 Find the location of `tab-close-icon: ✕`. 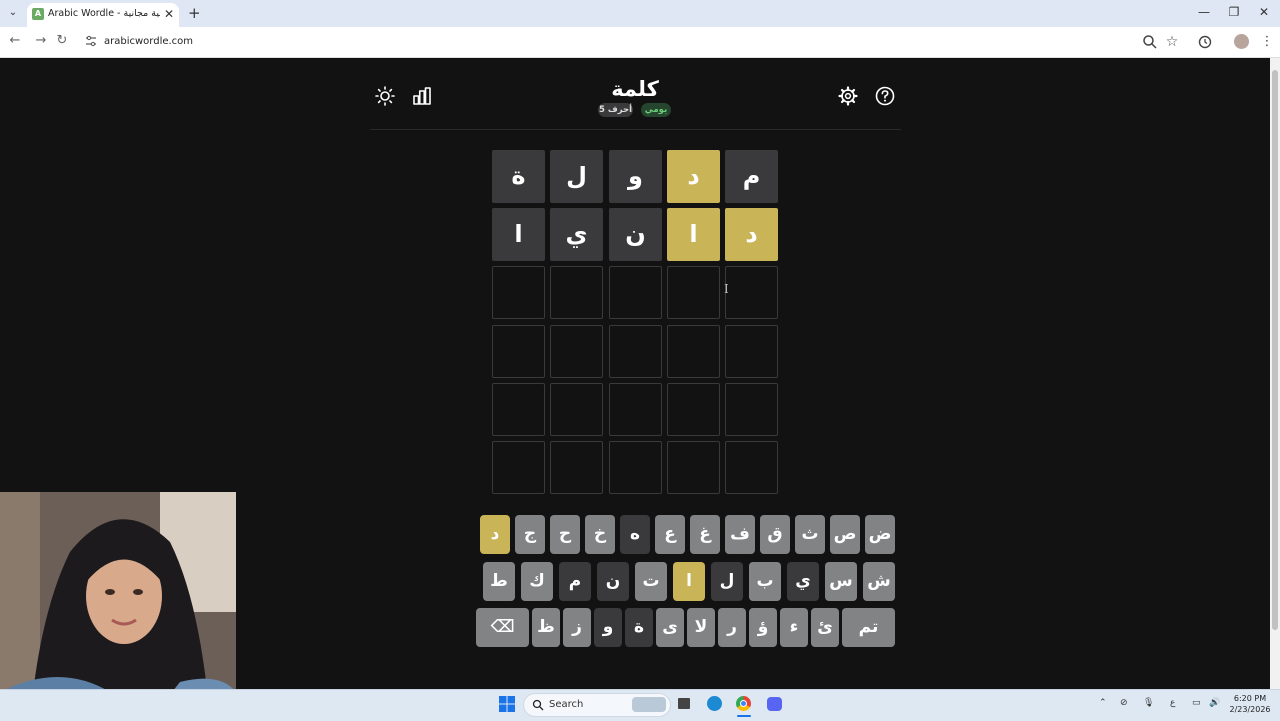

tab-close-icon: ✕ is located at coordinates (169, 14).